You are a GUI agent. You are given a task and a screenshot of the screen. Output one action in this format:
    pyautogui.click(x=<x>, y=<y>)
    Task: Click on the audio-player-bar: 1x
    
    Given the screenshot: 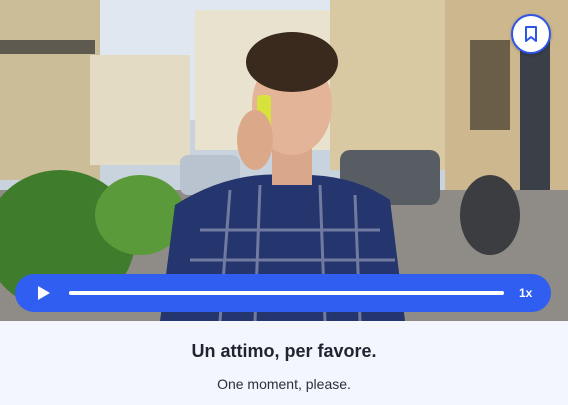 What is the action you would take?
    pyautogui.click(x=283, y=293)
    